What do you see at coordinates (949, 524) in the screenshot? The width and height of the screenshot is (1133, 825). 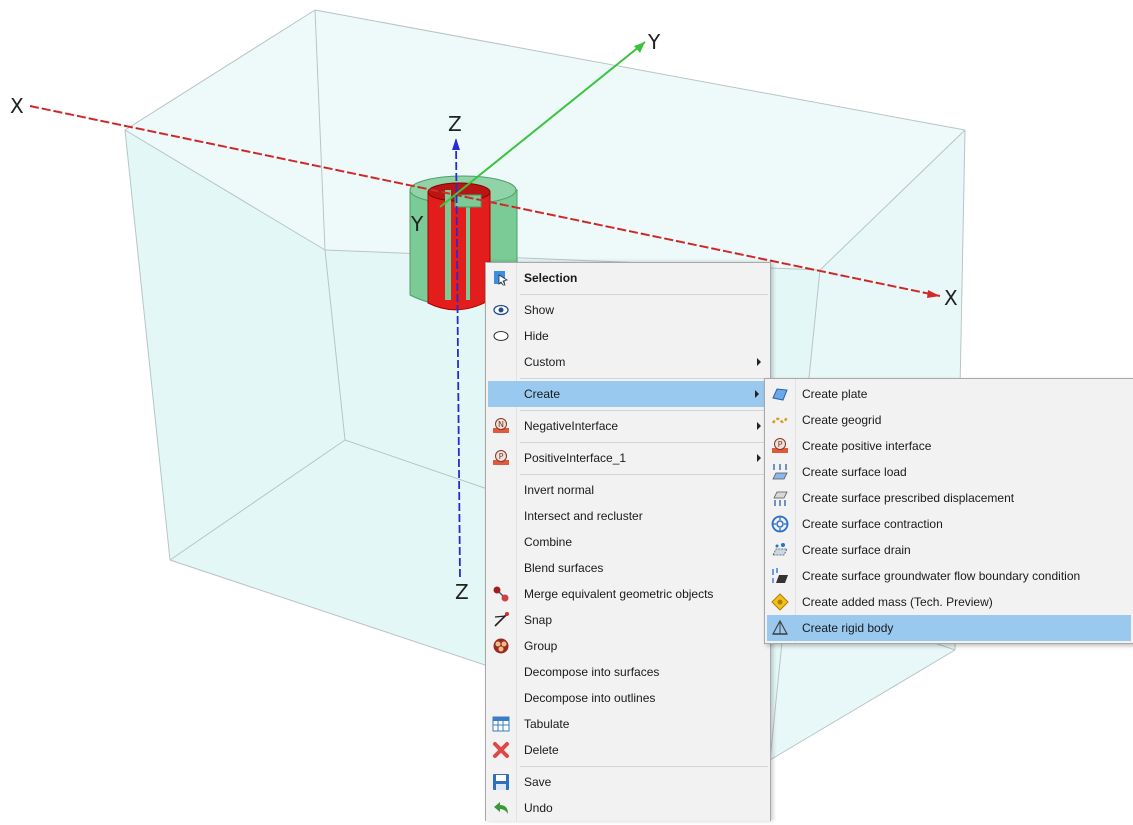 I see `submenu-item-create-surface-contraction: Create surface contraction` at bounding box center [949, 524].